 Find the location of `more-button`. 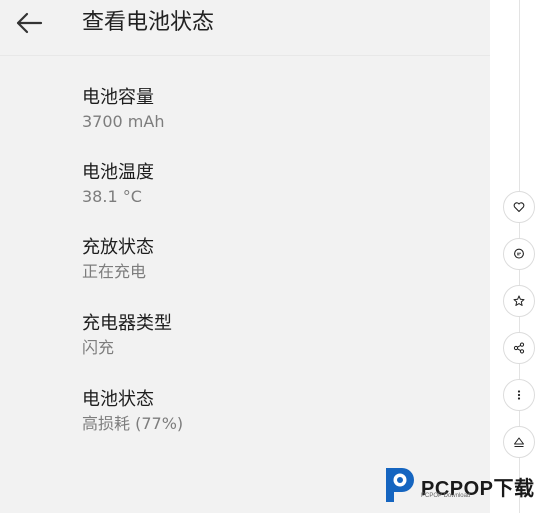

more-button is located at coordinates (519, 395).